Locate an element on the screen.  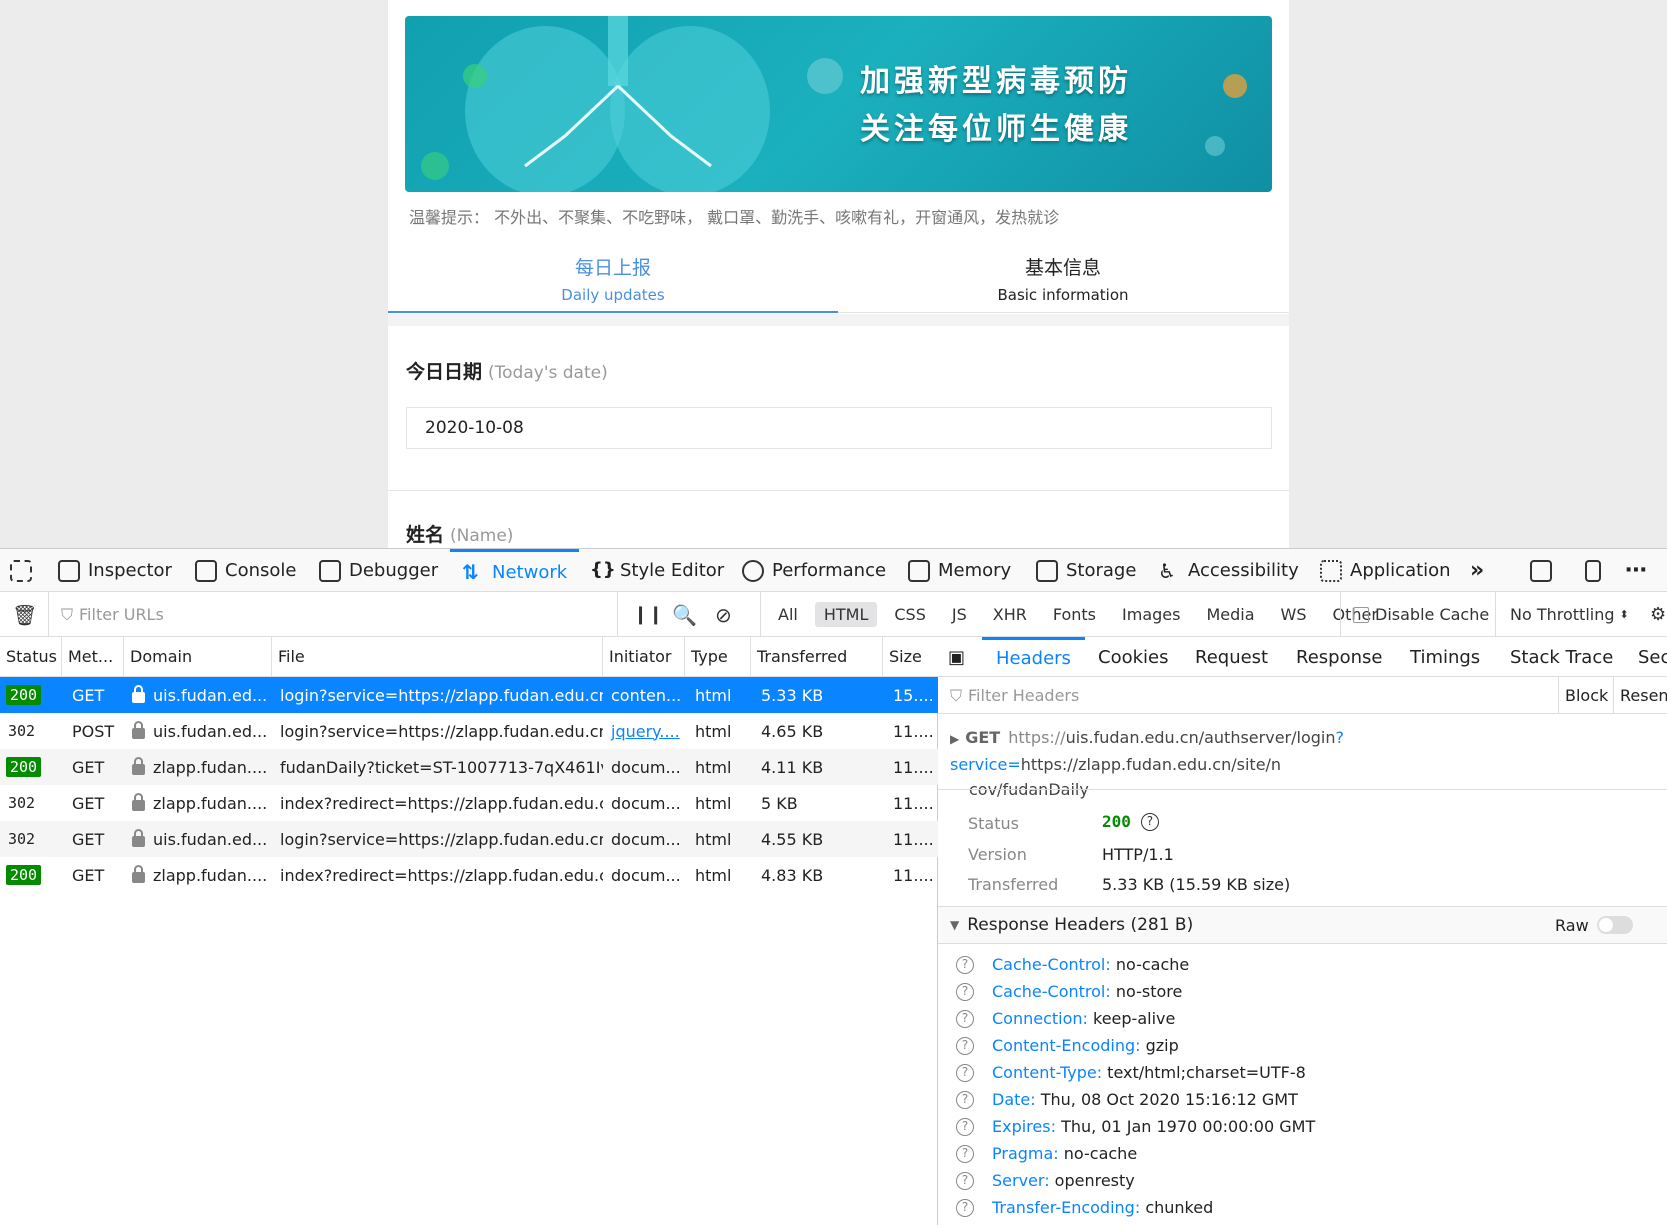
pause-icon: ❙❙ is located at coordinates (648, 614).